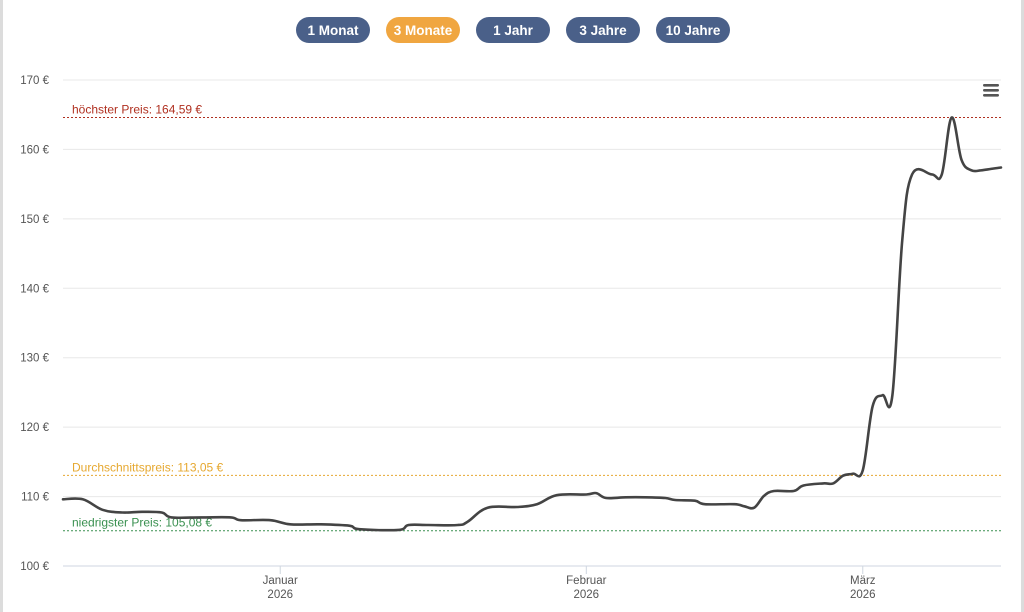  What do you see at coordinates (34, 289) in the screenshot?
I see `y-tick-label: 140 €` at bounding box center [34, 289].